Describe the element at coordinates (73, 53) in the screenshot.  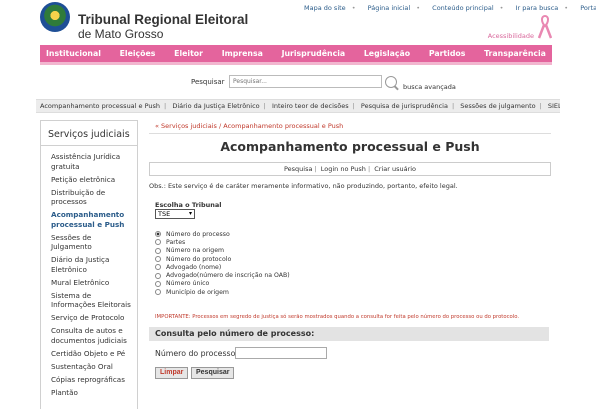
I see `nav-institucional: Institucional` at that location.